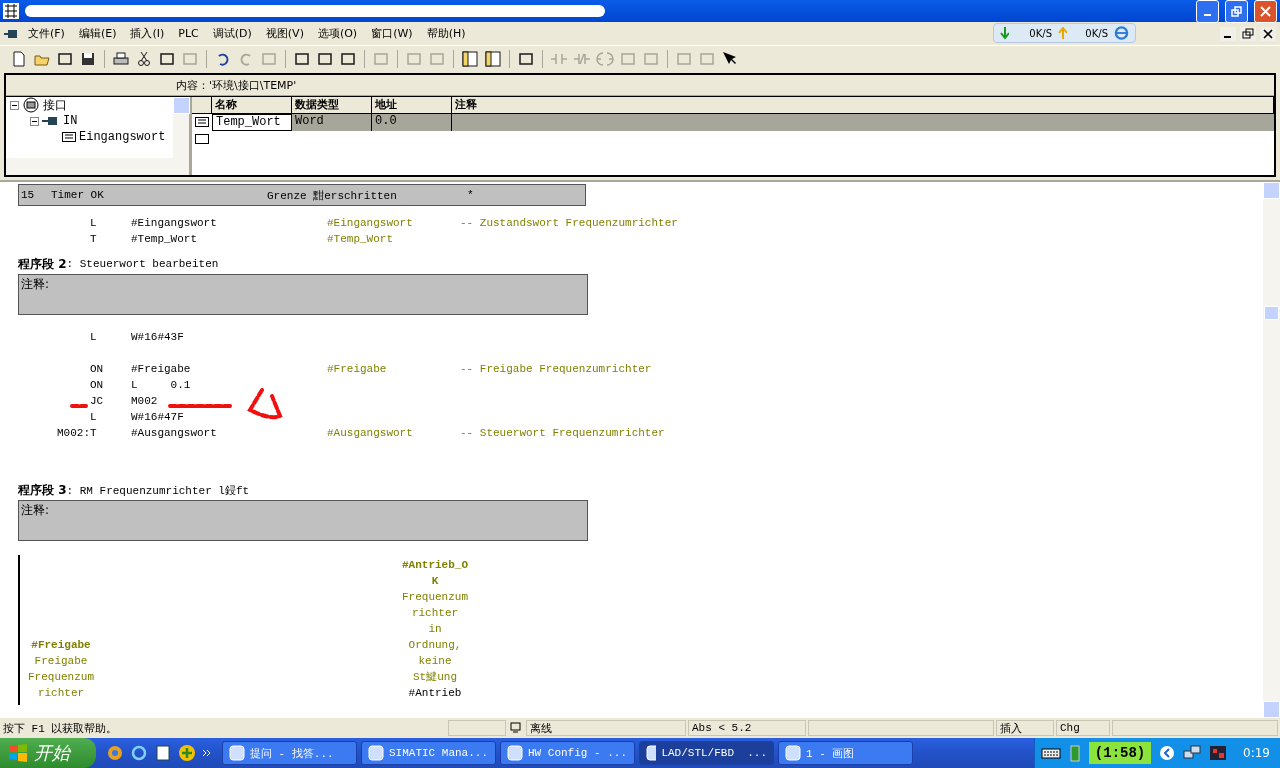 This screenshot has height=768, width=1280. I want to click on line-comment: -- Zustandswort Frequenzumrichter, so click(569, 223).